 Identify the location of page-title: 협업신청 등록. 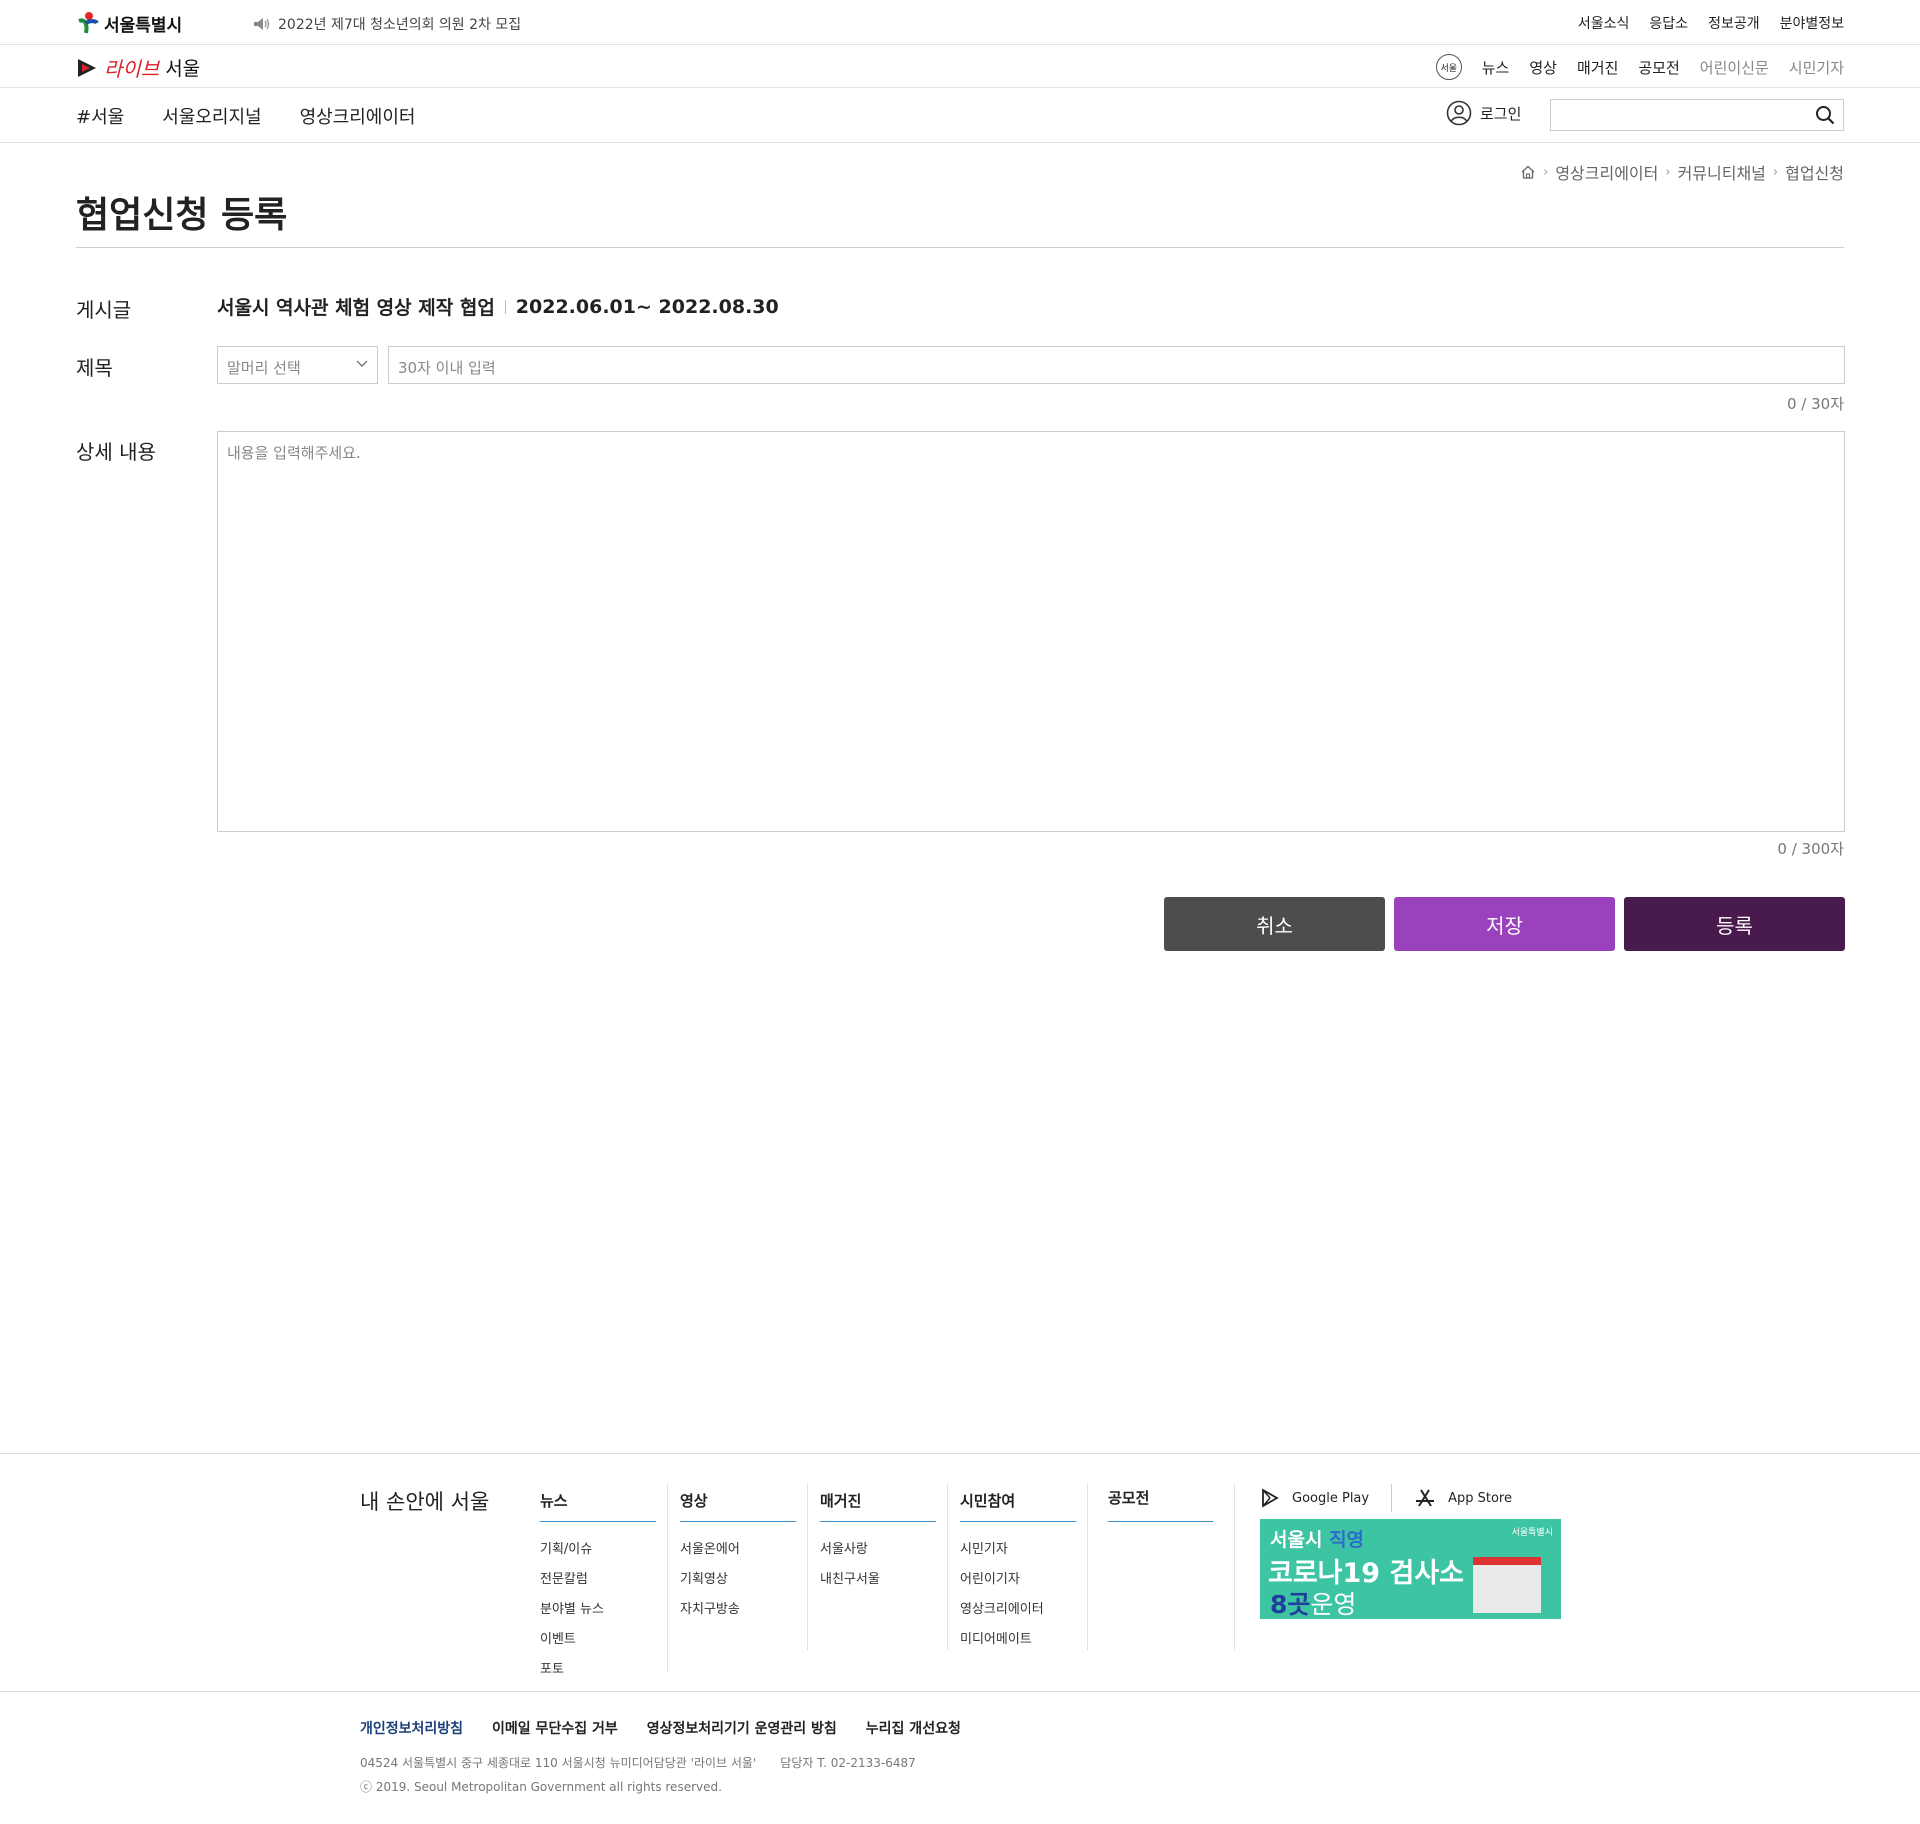
(182, 215).